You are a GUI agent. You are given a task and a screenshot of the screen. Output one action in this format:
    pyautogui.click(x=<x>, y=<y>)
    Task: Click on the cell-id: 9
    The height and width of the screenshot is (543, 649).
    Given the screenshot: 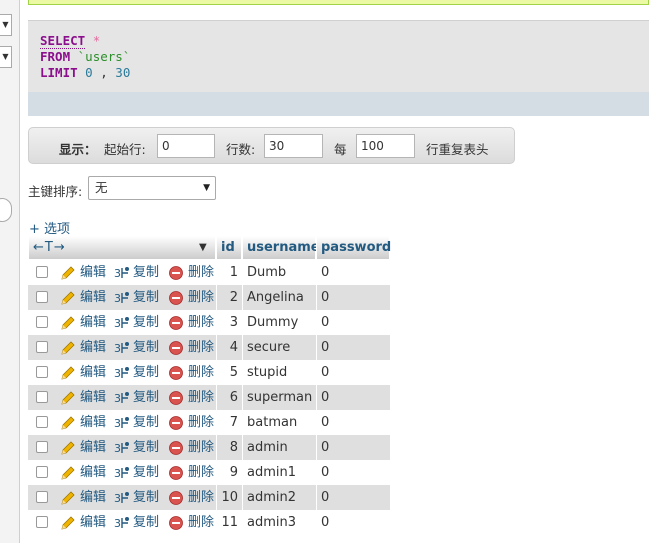 What is the action you would take?
    pyautogui.click(x=227, y=472)
    